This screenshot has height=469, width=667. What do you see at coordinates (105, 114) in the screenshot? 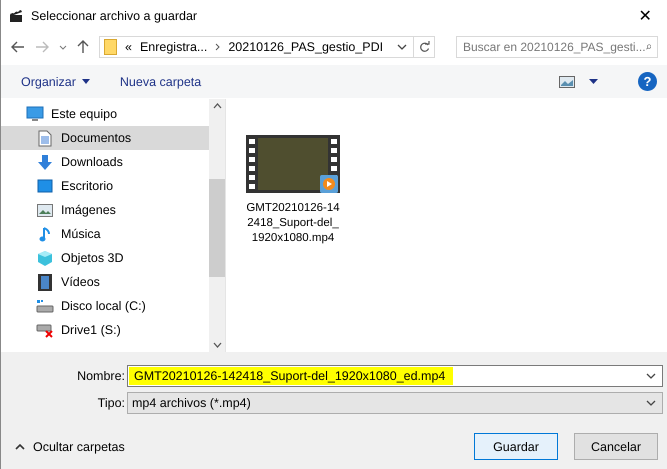
I see `sidebar-item: Este equipo` at bounding box center [105, 114].